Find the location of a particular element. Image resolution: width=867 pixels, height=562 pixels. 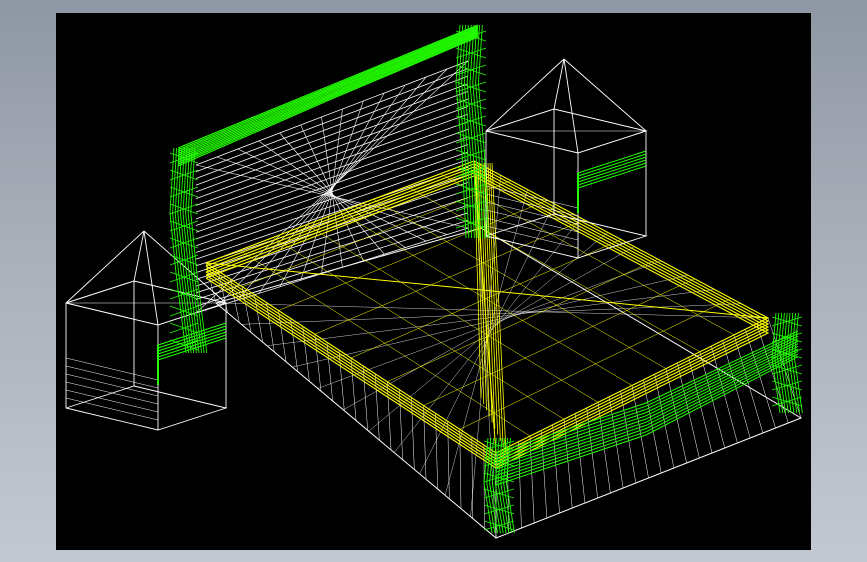

left-nightstand-trim is located at coordinates (192, 337).